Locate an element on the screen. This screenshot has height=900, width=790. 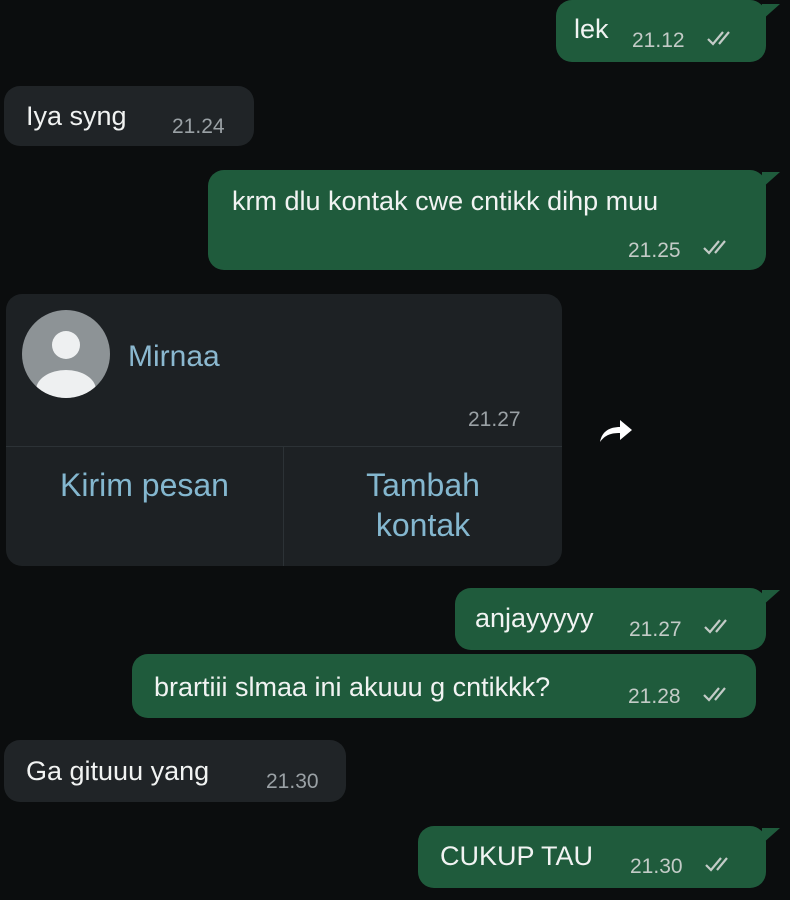
outgoing-message: anjayyyyy 21.27 is located at coordinates (610, 619).